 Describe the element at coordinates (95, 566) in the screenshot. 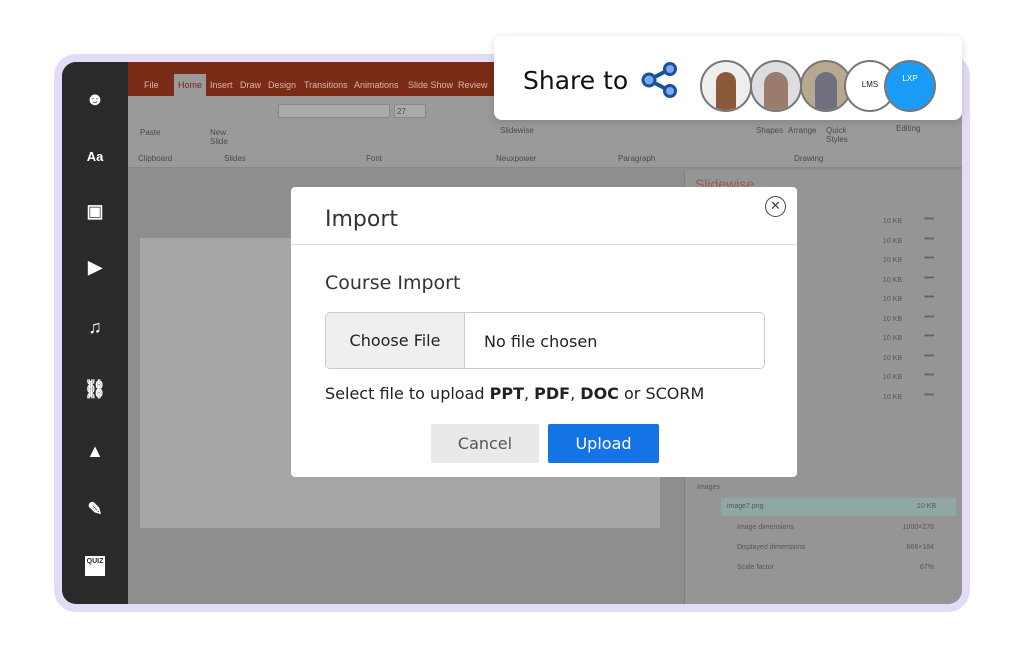

I see `quiz-icon: QUIZ` at that location.